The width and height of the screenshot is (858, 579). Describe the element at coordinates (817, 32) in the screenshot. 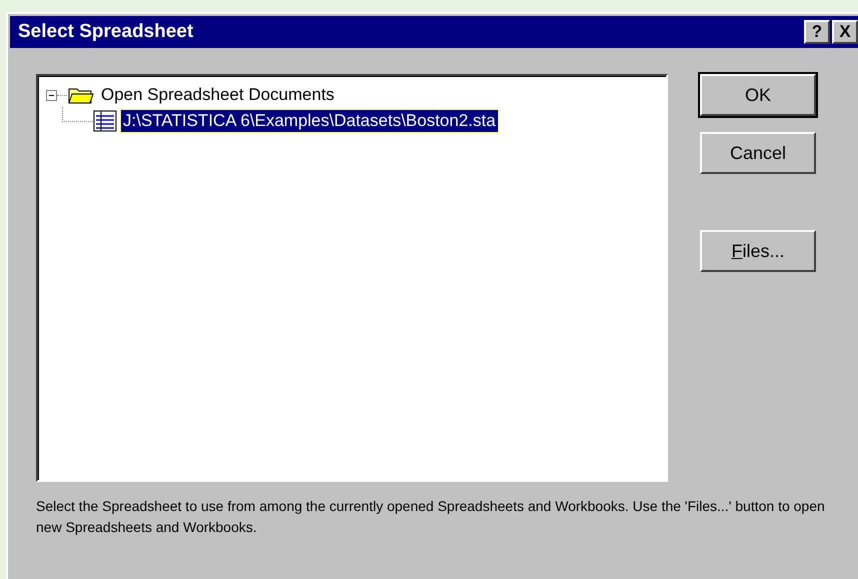

I see `help-button: ?` at that location.